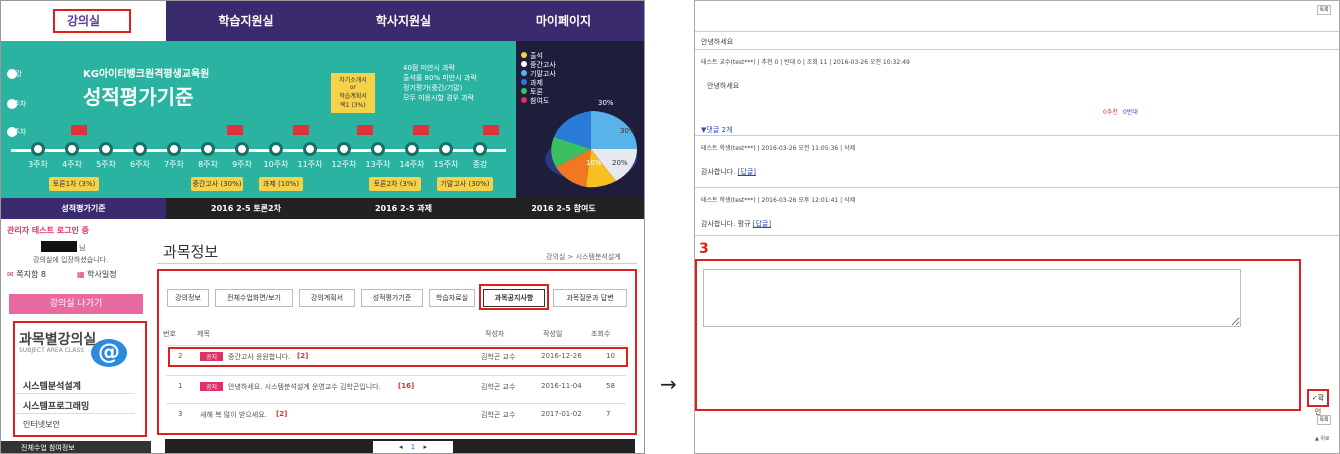  I want to click on next-page-icon: ▸, so click(425, 447).